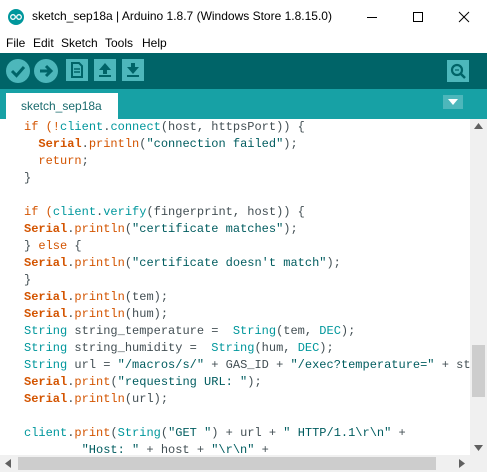  I want to click on menu-tools: Tools, so click(119, 43).